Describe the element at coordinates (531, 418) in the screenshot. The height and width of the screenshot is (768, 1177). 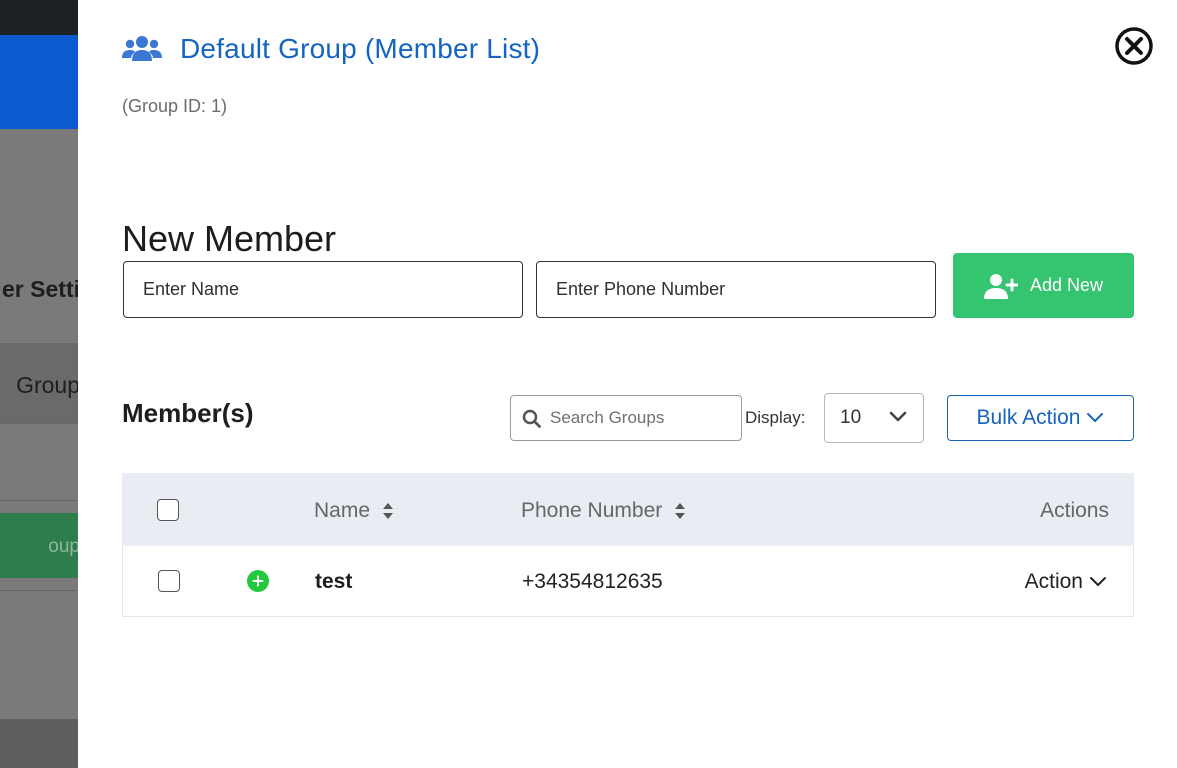
I see `search-icon` at that location.